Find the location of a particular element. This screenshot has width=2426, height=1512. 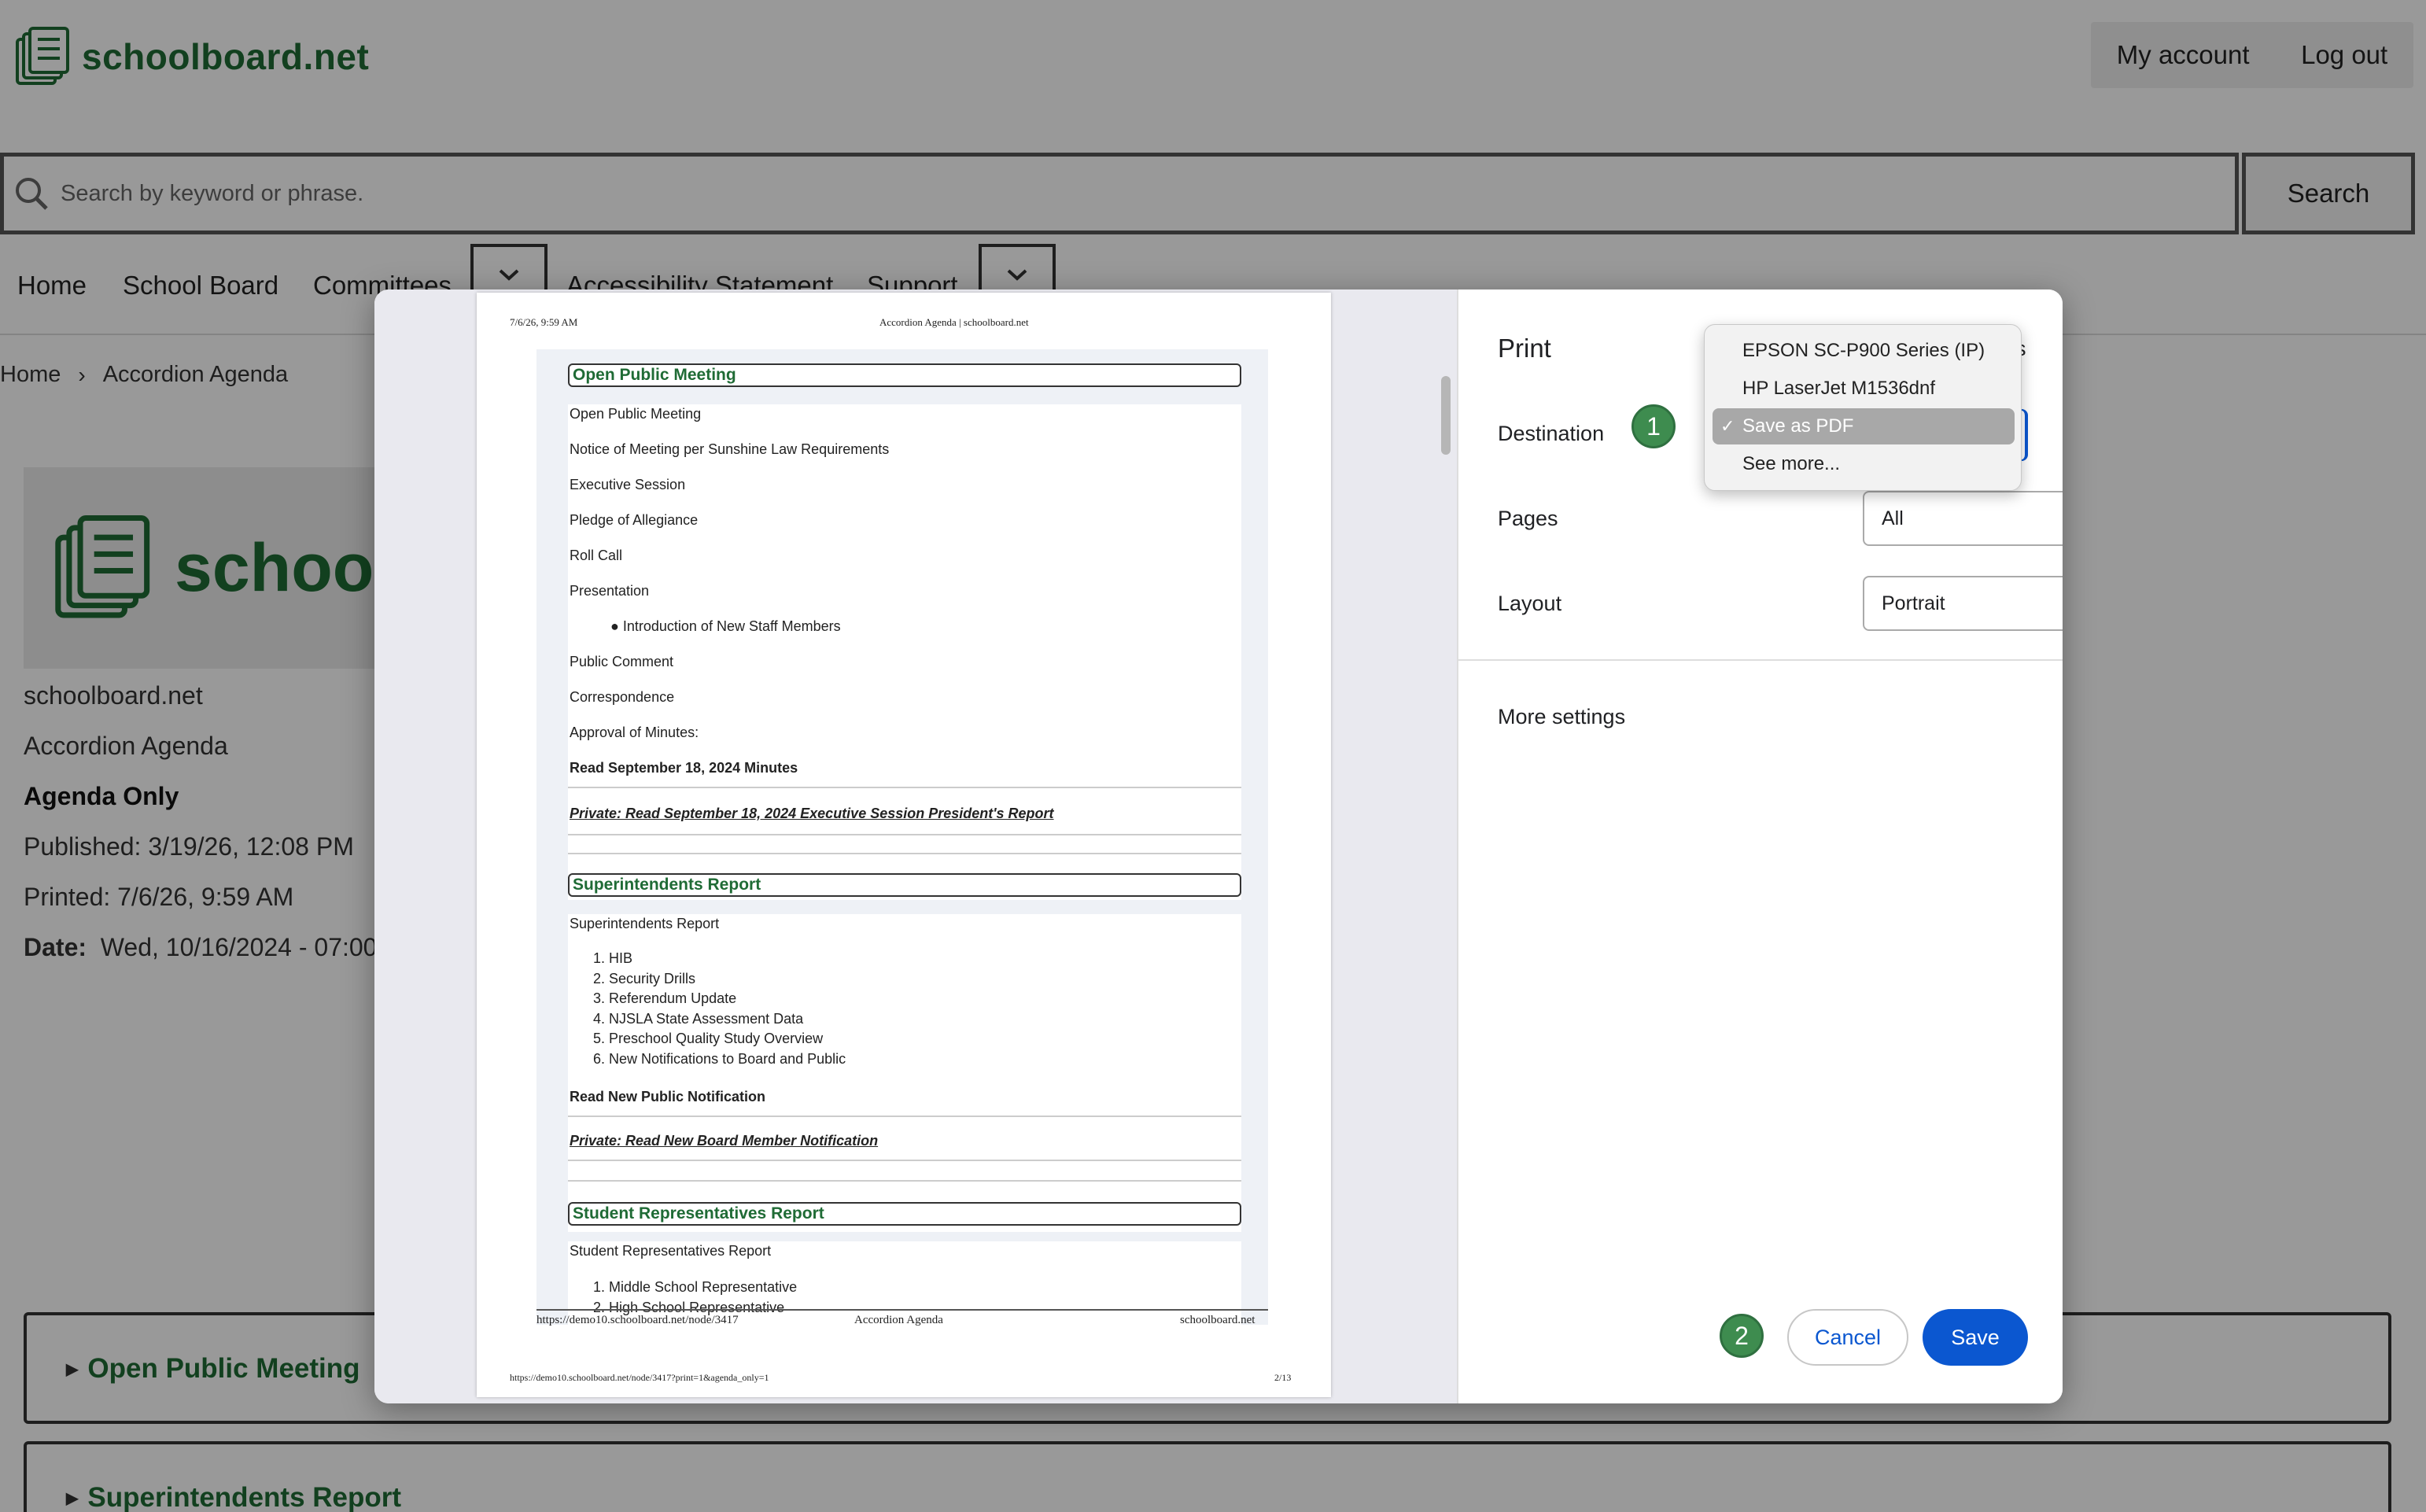

pages-label: Pages is located at coordinates (1528, 518).